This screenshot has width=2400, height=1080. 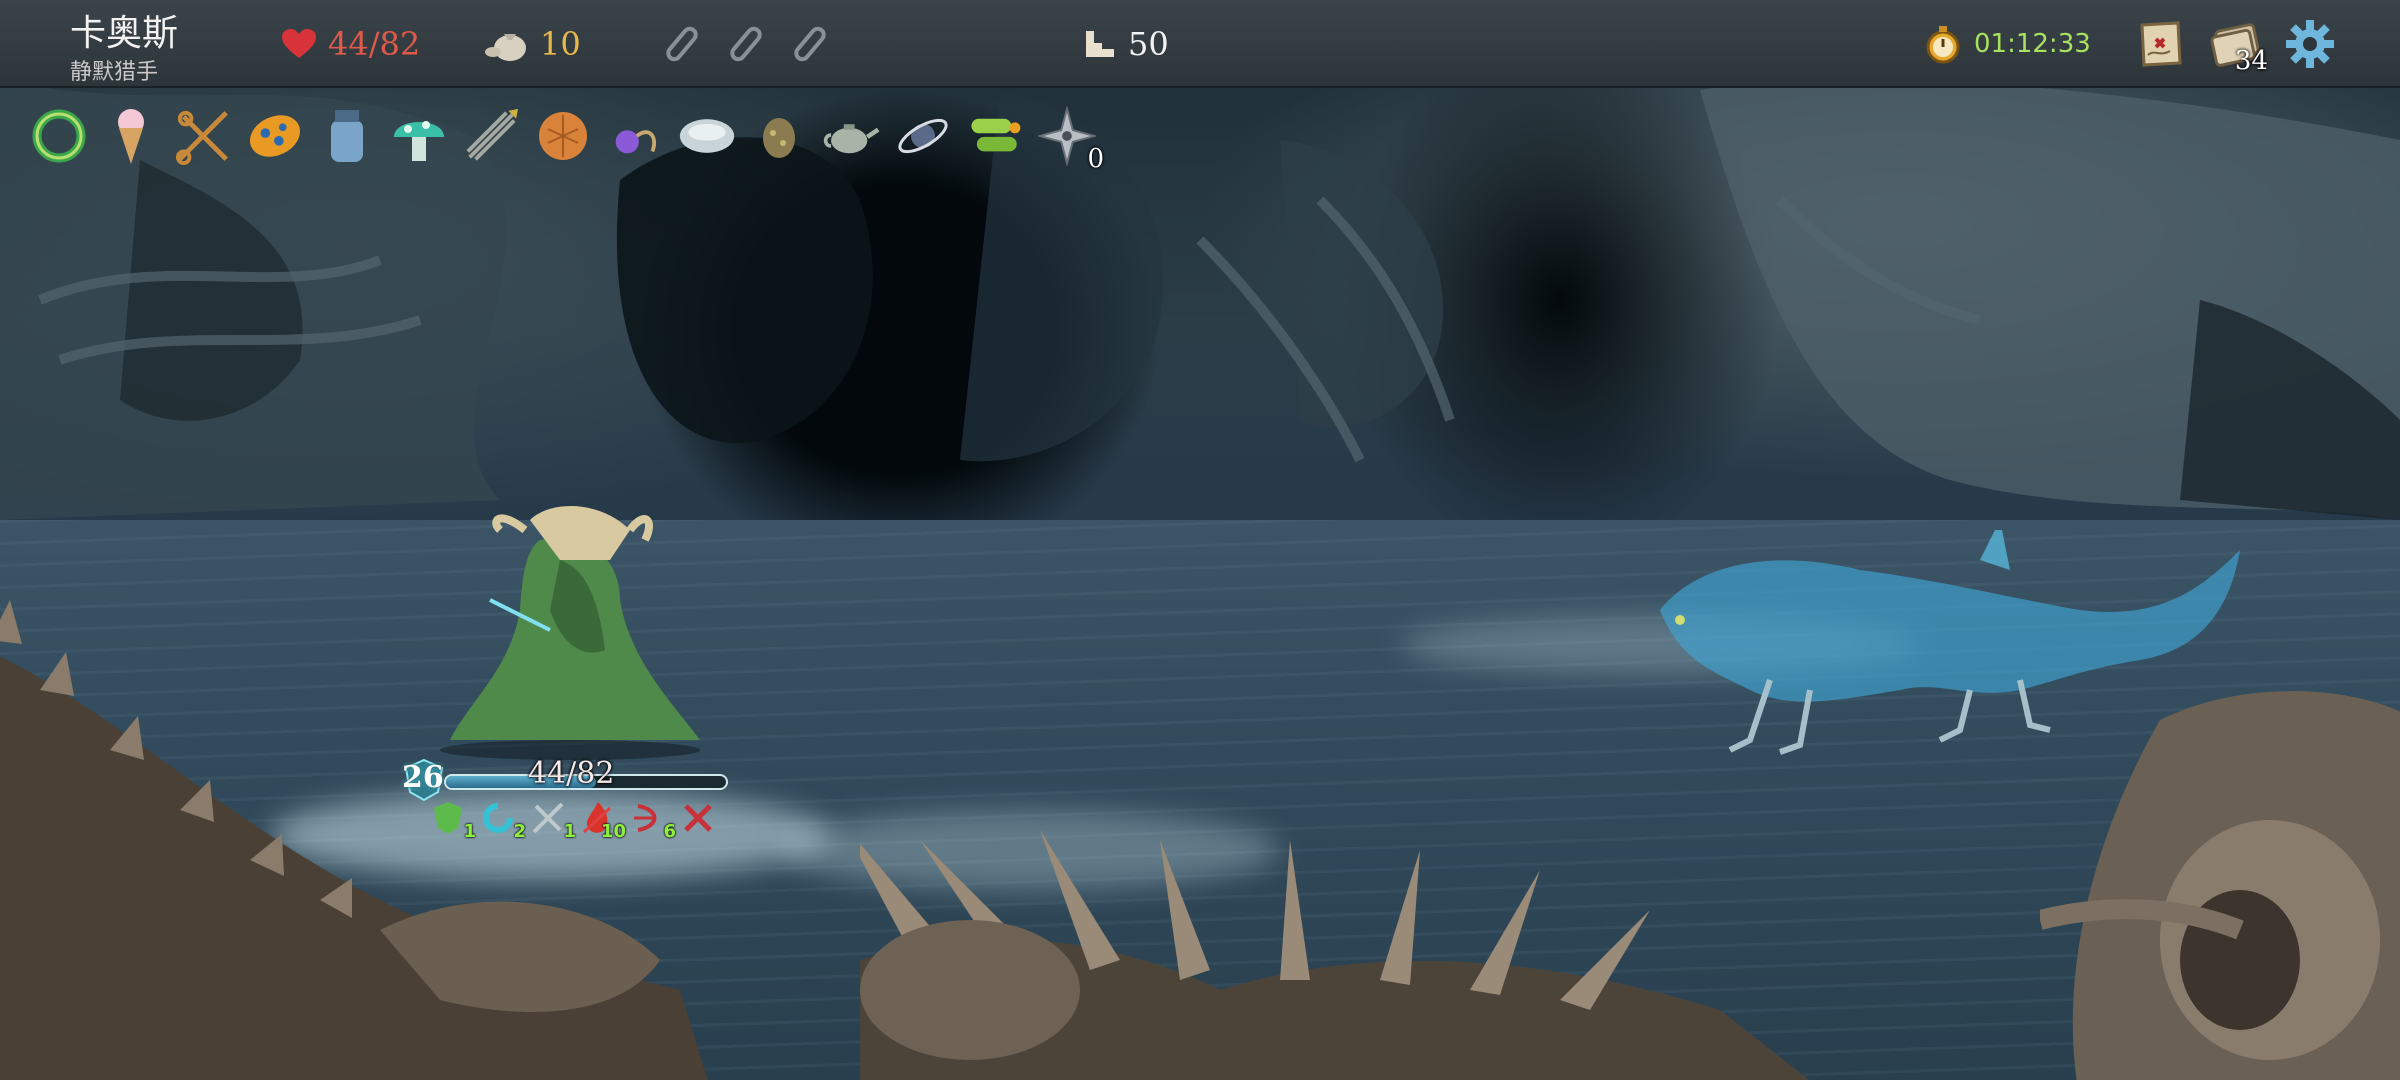 I want to click on relic-arrows, so click(x=491, y=136).